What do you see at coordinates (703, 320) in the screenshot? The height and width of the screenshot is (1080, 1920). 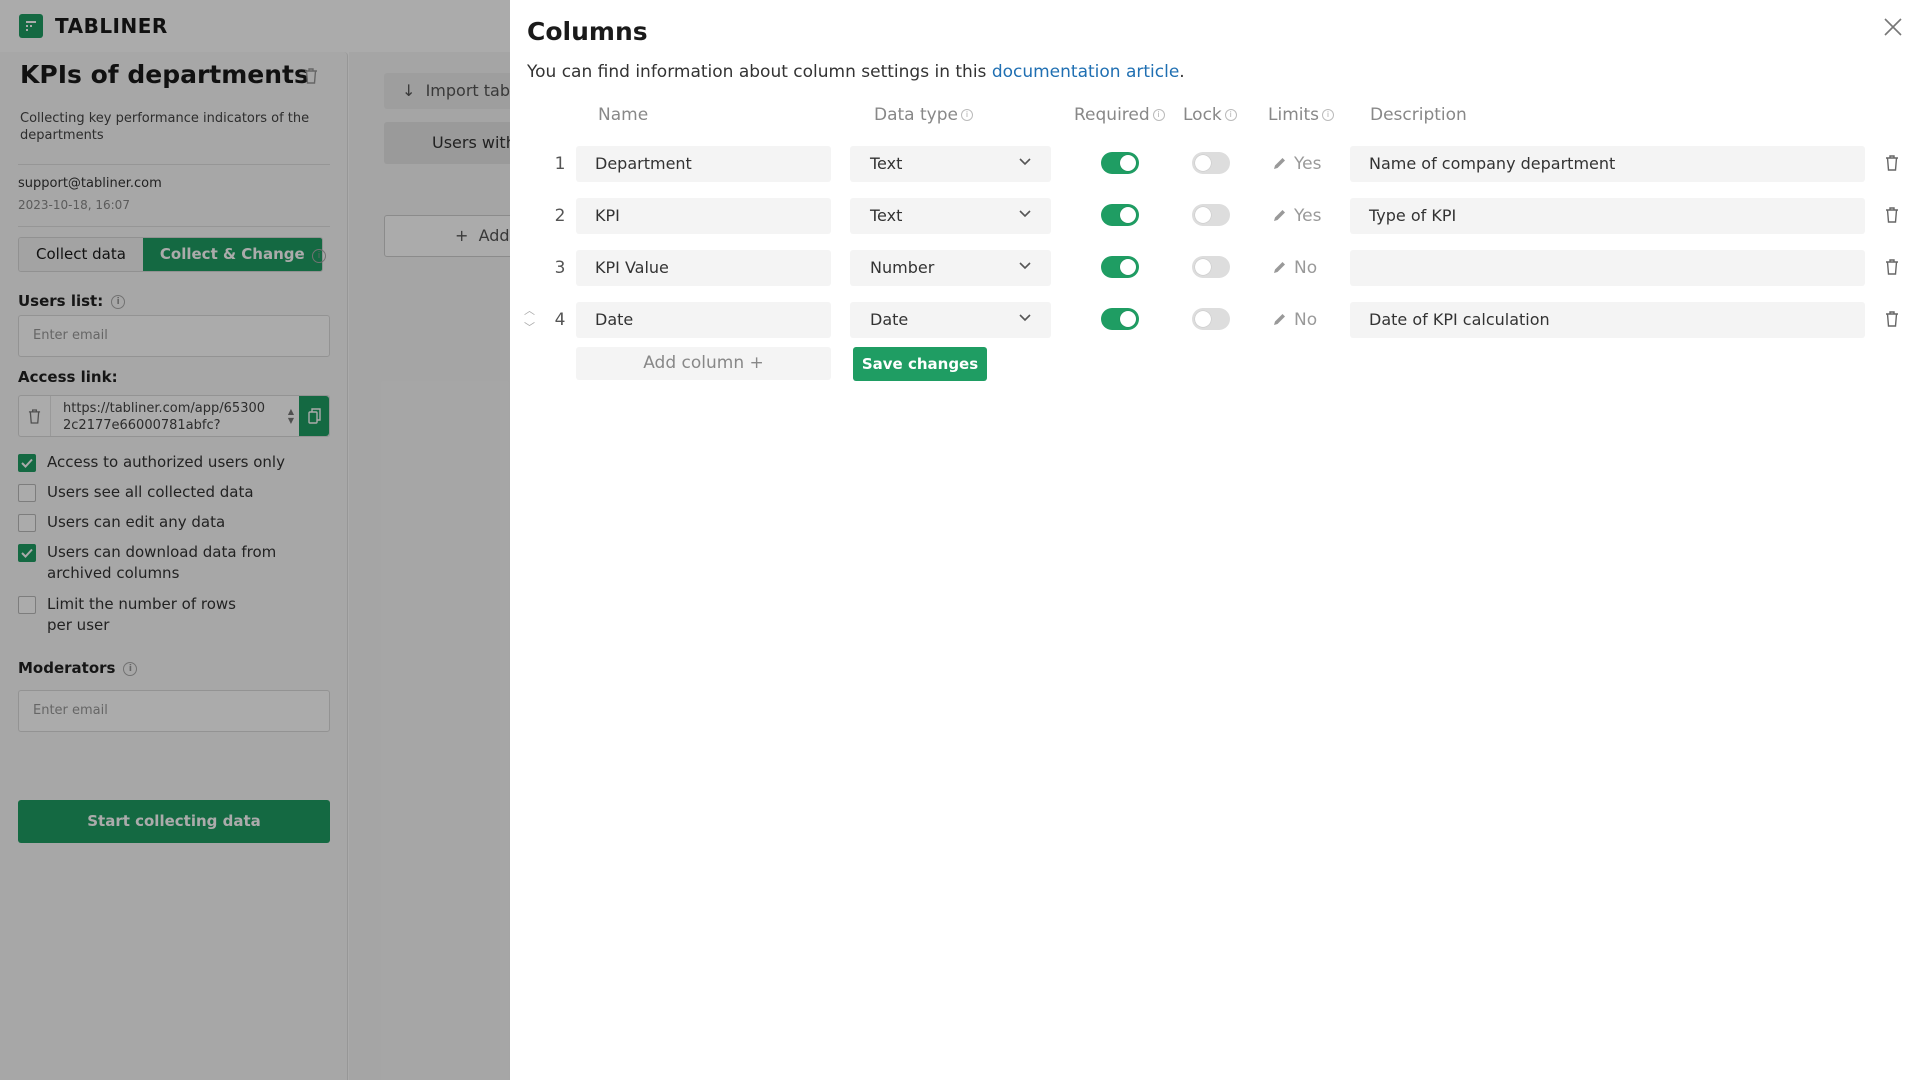 I see `column-name-input: Date` at bounding box center [703, 320].